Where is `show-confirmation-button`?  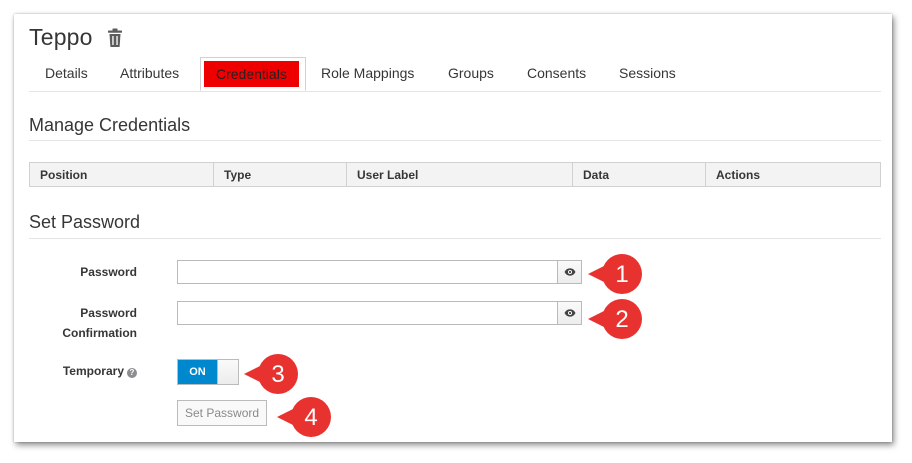 show-confirmation-button is located at coordinates (569, 313).